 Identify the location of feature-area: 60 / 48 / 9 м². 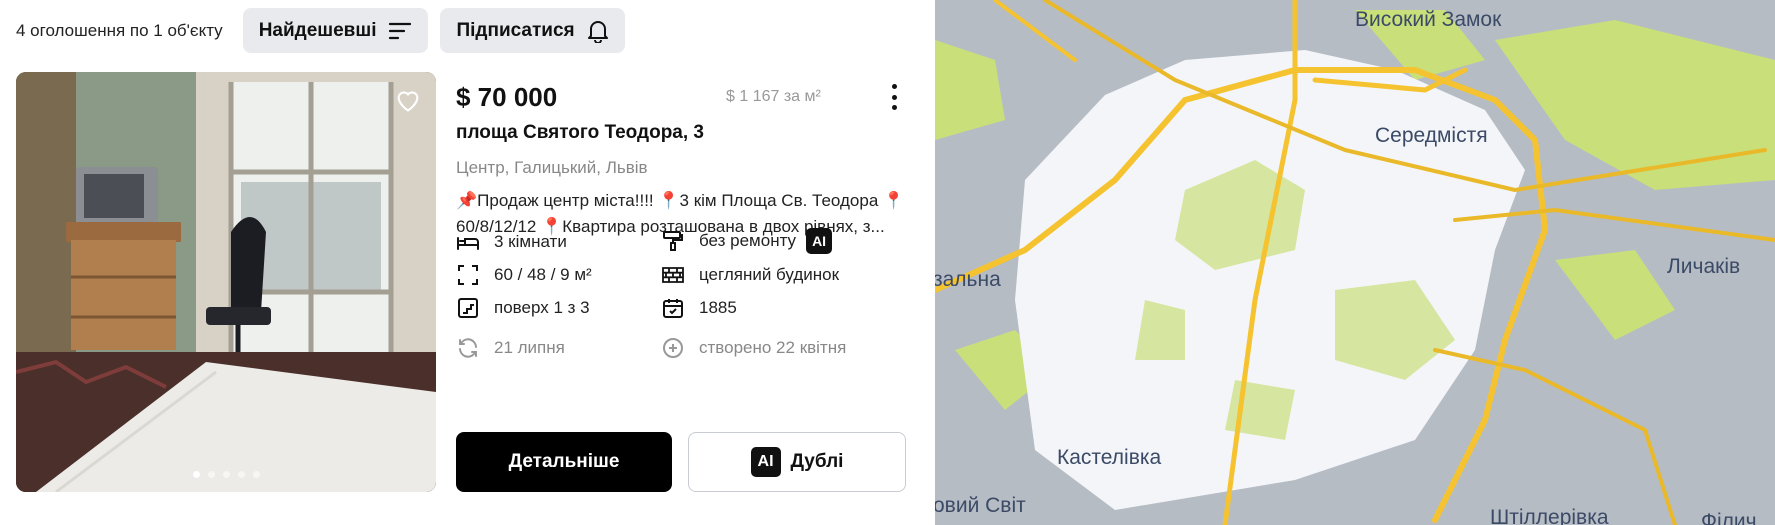
(524, 275).